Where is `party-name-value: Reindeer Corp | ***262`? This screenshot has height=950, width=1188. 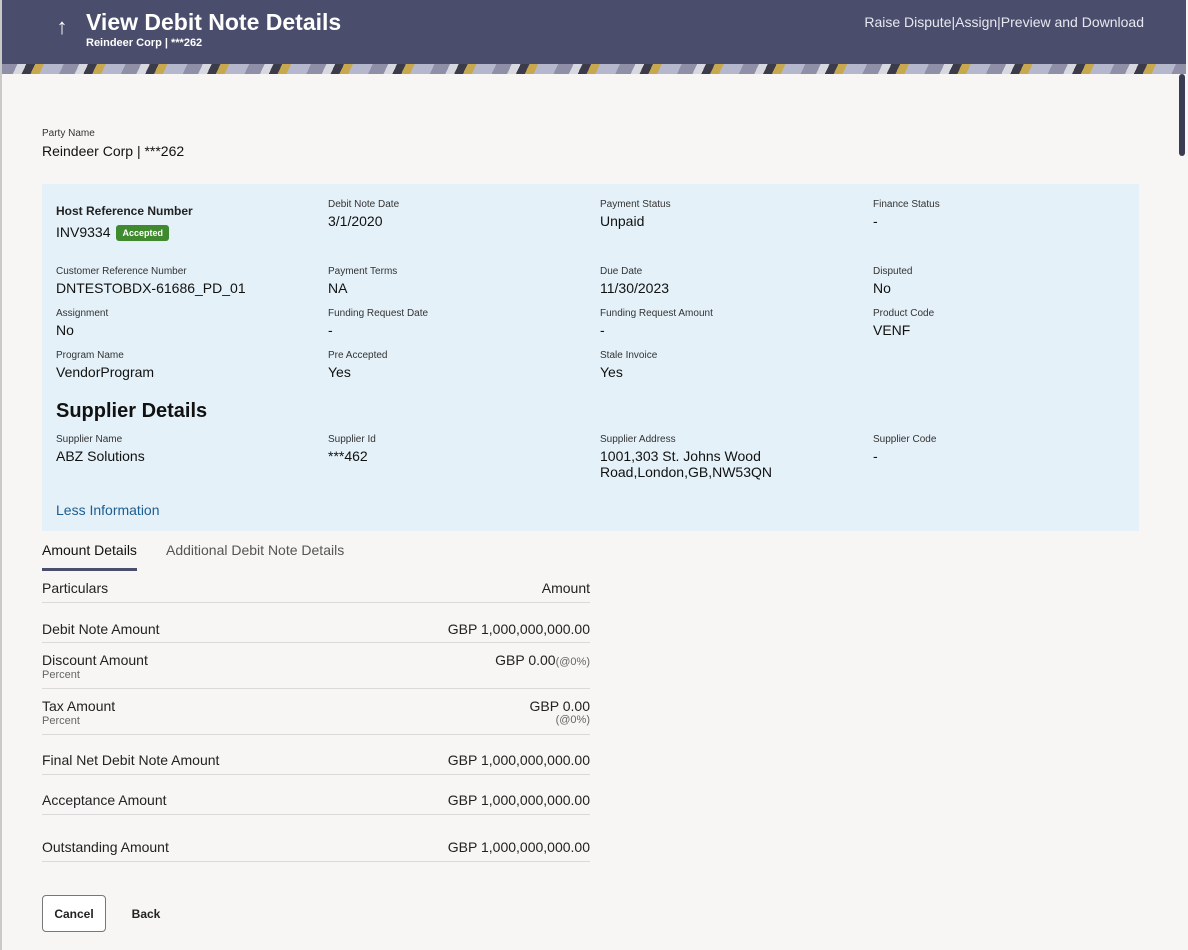
party-name-value: Reindeer Corp | ***262 is located at coordinates (113, 151).